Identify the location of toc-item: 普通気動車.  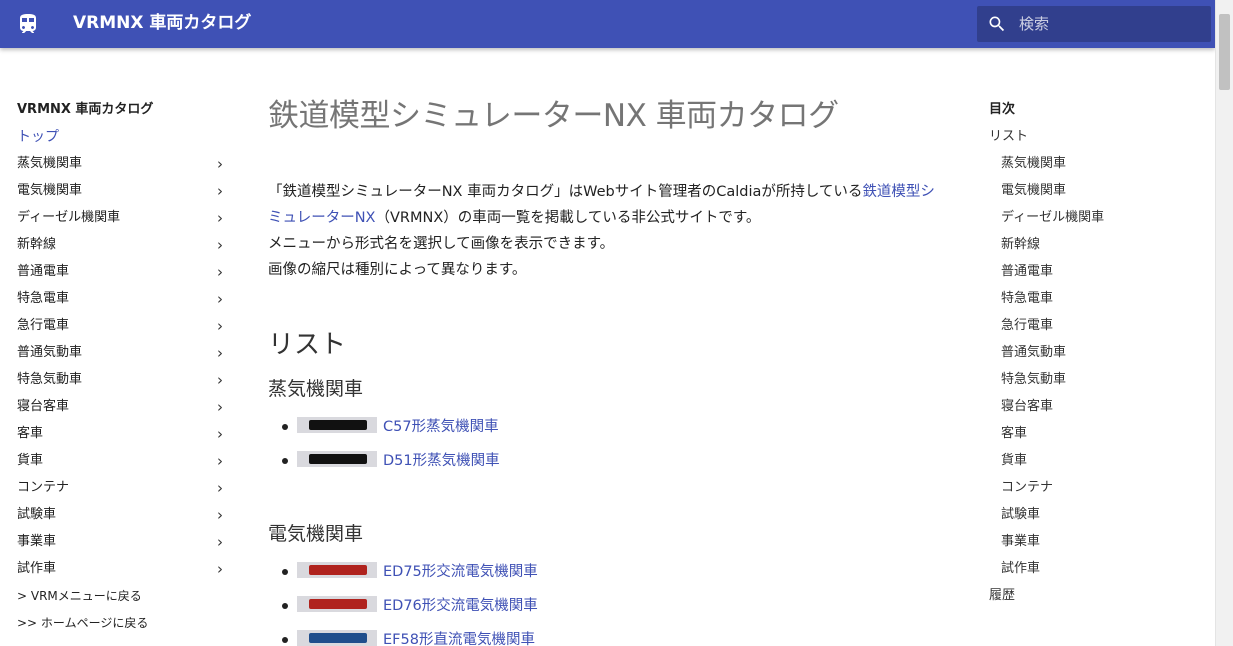
(1099, 356).